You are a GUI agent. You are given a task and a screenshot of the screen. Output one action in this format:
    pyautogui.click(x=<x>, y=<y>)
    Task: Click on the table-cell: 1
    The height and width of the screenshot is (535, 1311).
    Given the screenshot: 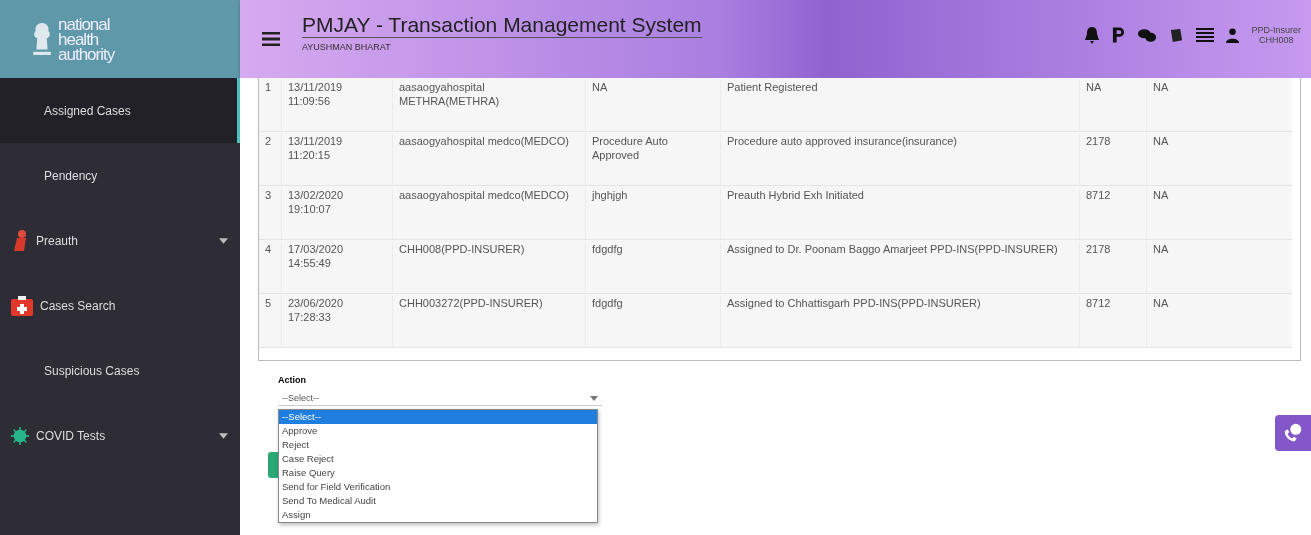 What is the action you would take?
    pyautogui.click(x=270, y=105)
    